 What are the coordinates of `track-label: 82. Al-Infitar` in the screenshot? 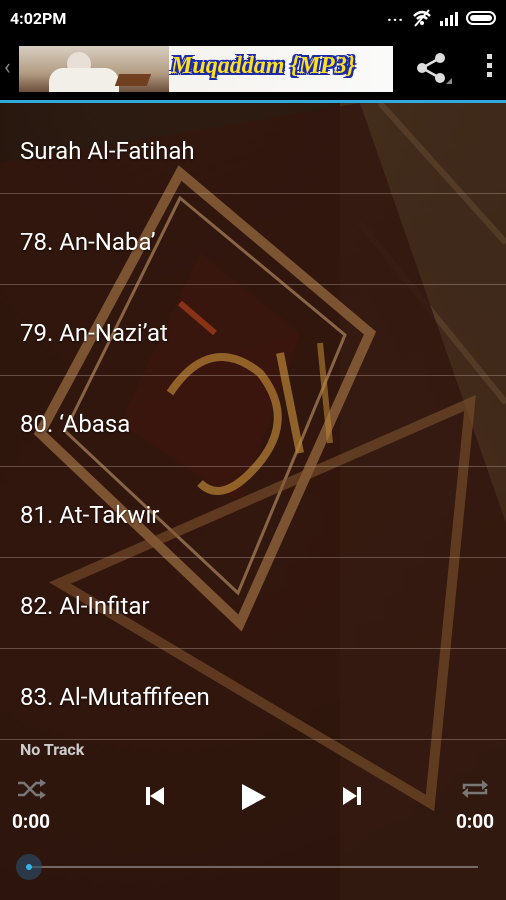 It's located at (85, 606).